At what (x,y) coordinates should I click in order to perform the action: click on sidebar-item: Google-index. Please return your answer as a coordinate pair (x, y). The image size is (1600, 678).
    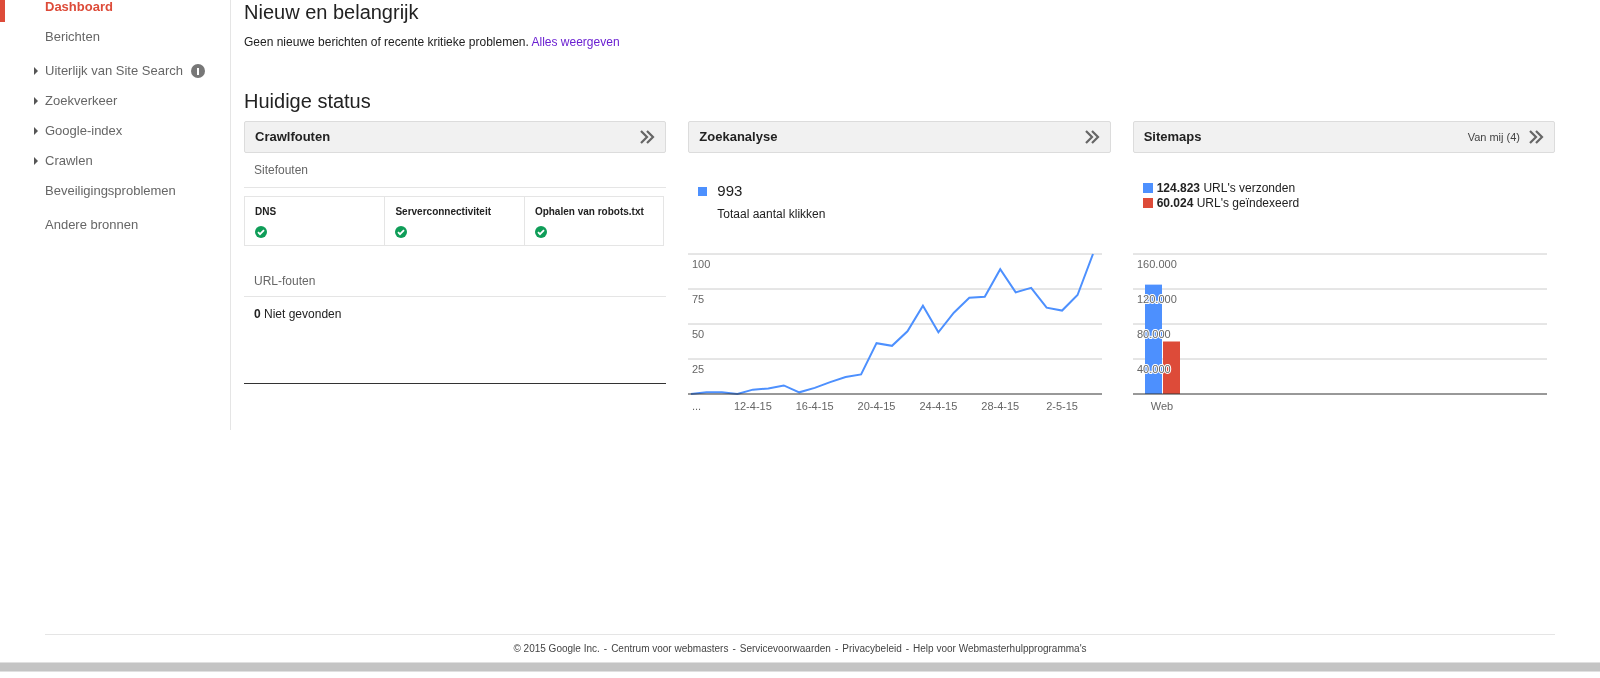
    Looking at the image, I should click on (115, 131).